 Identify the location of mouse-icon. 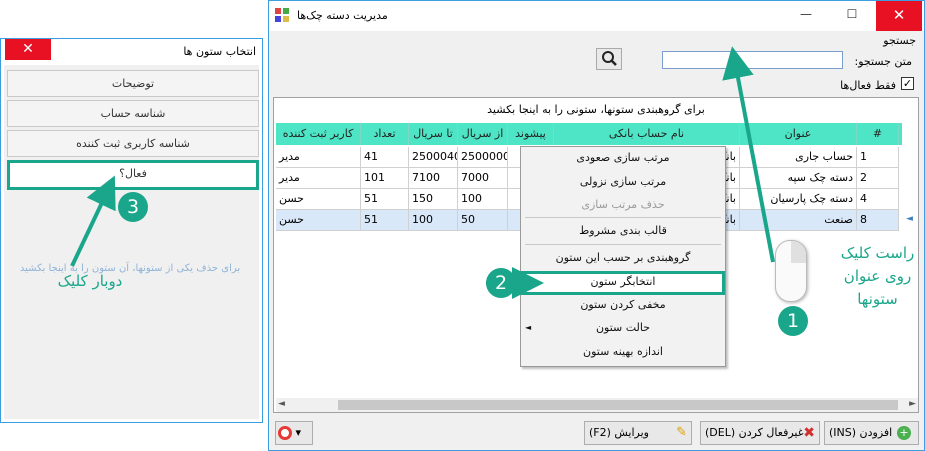
(791, 271).